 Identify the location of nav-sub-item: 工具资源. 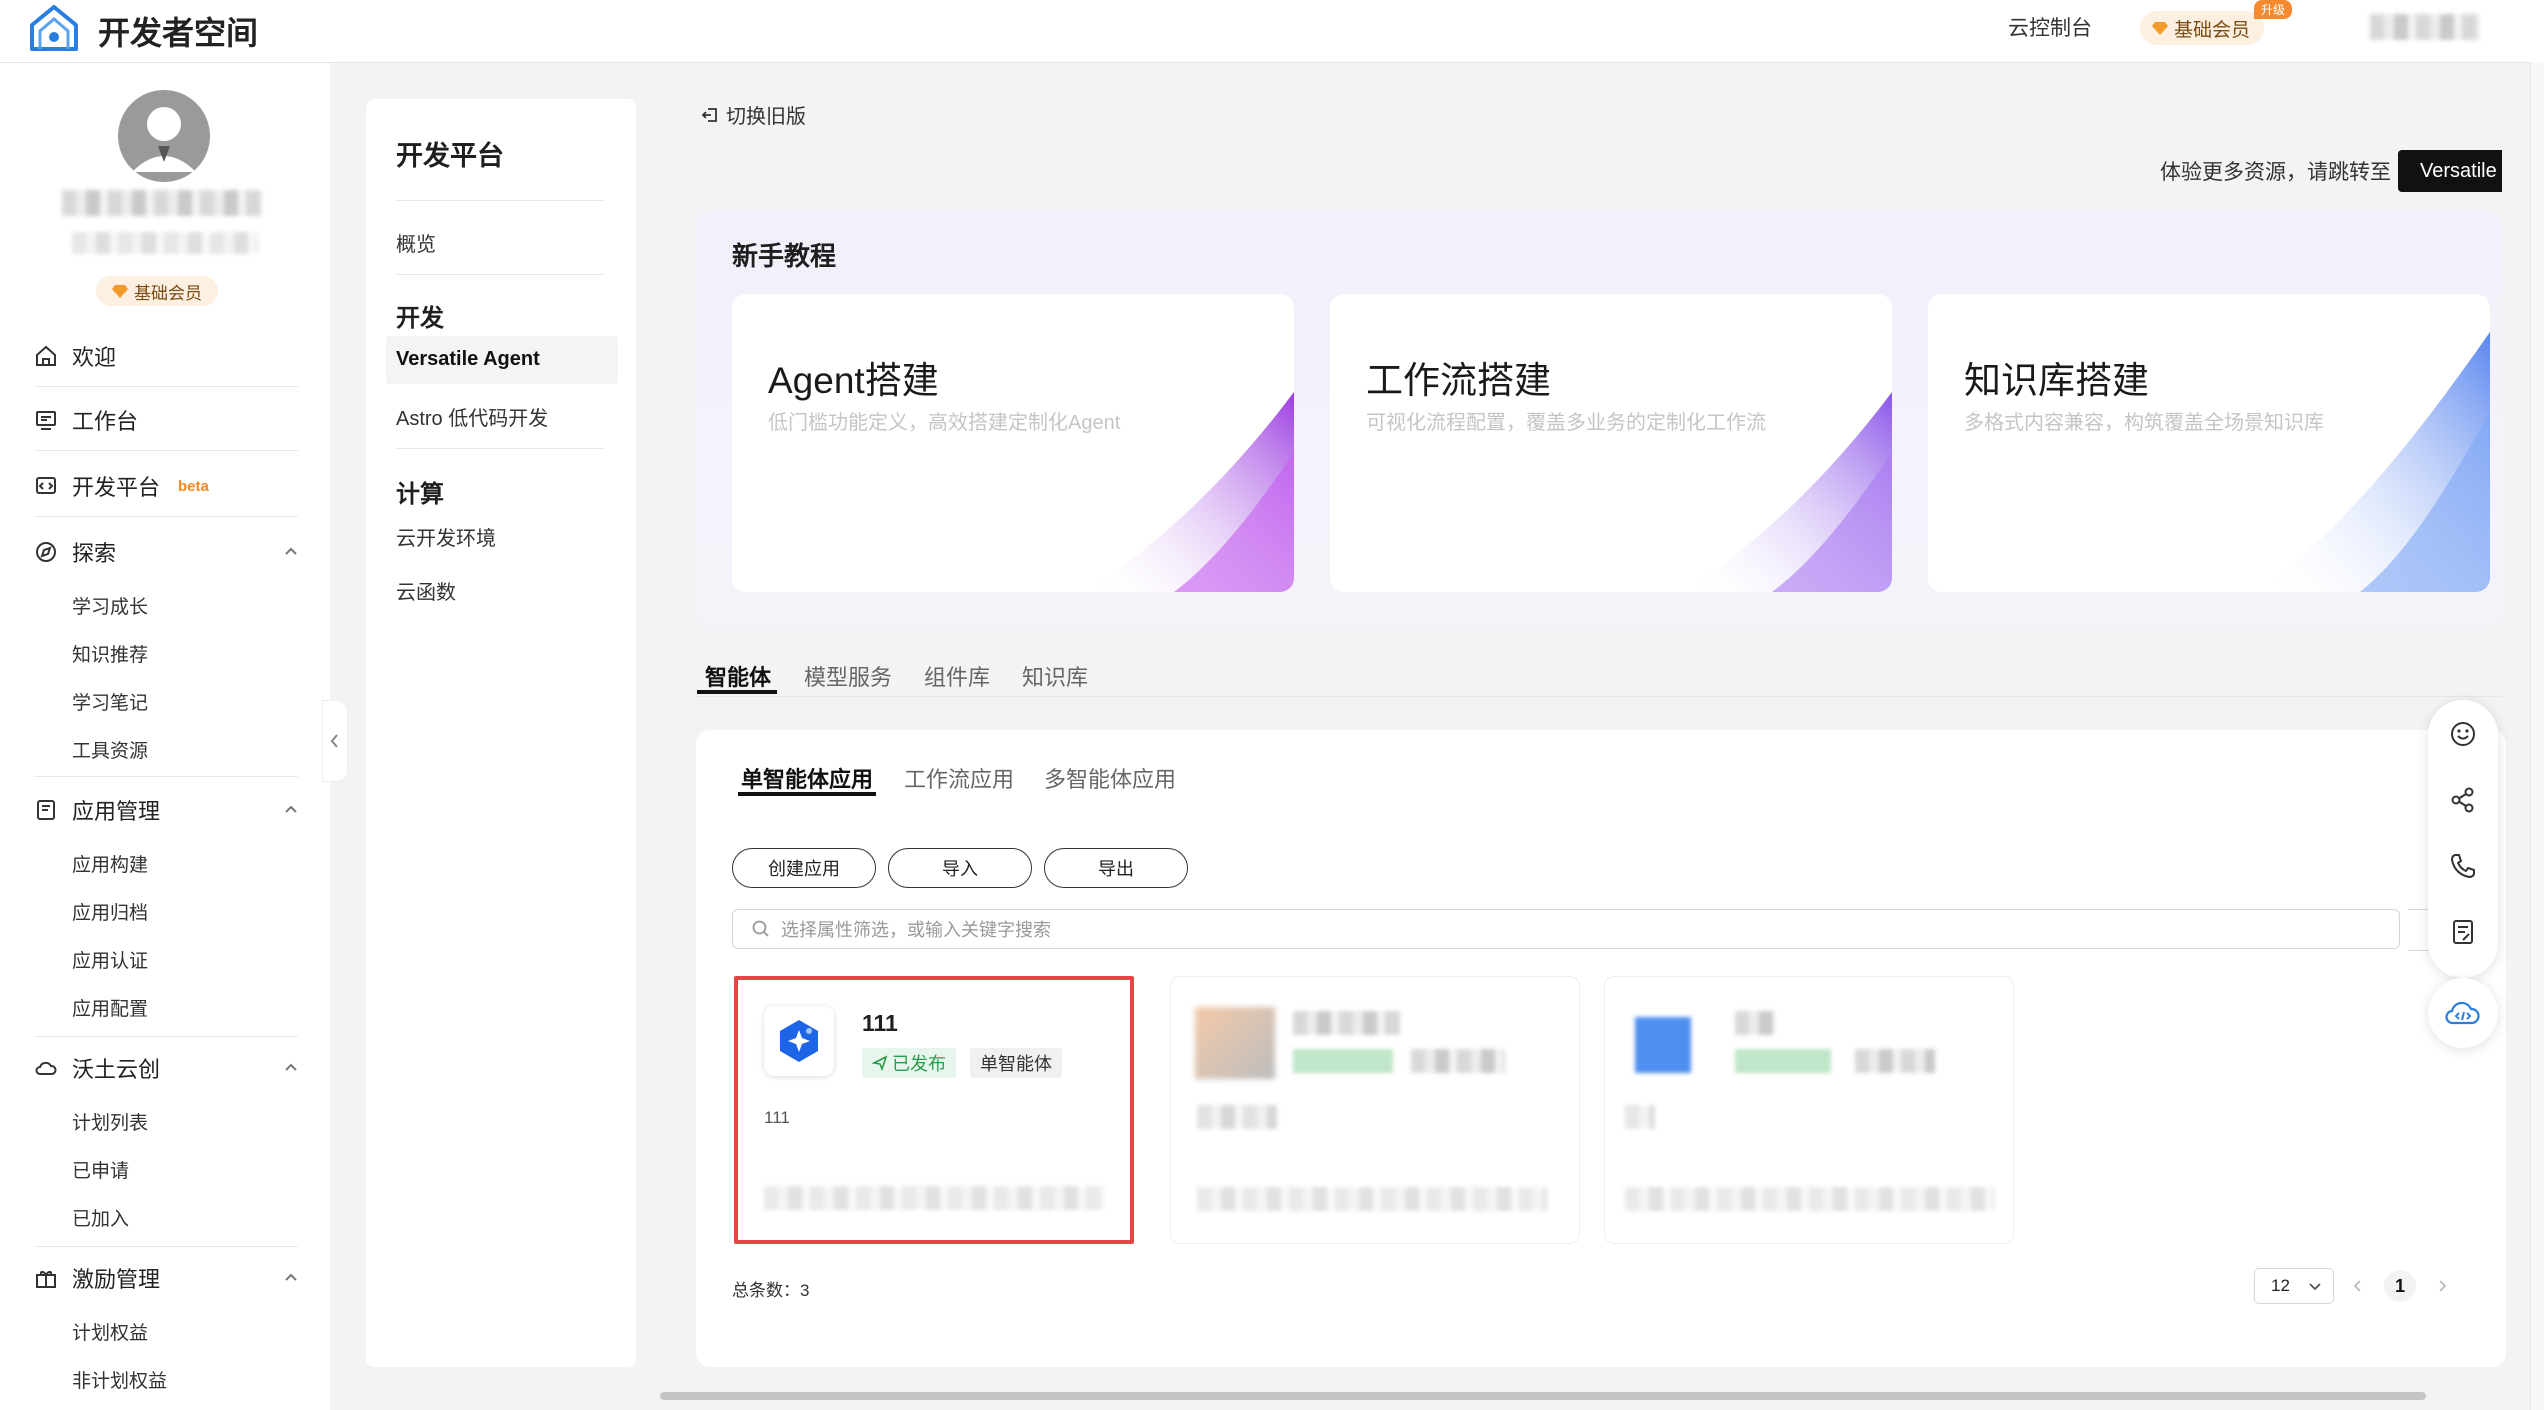
(110, 749).